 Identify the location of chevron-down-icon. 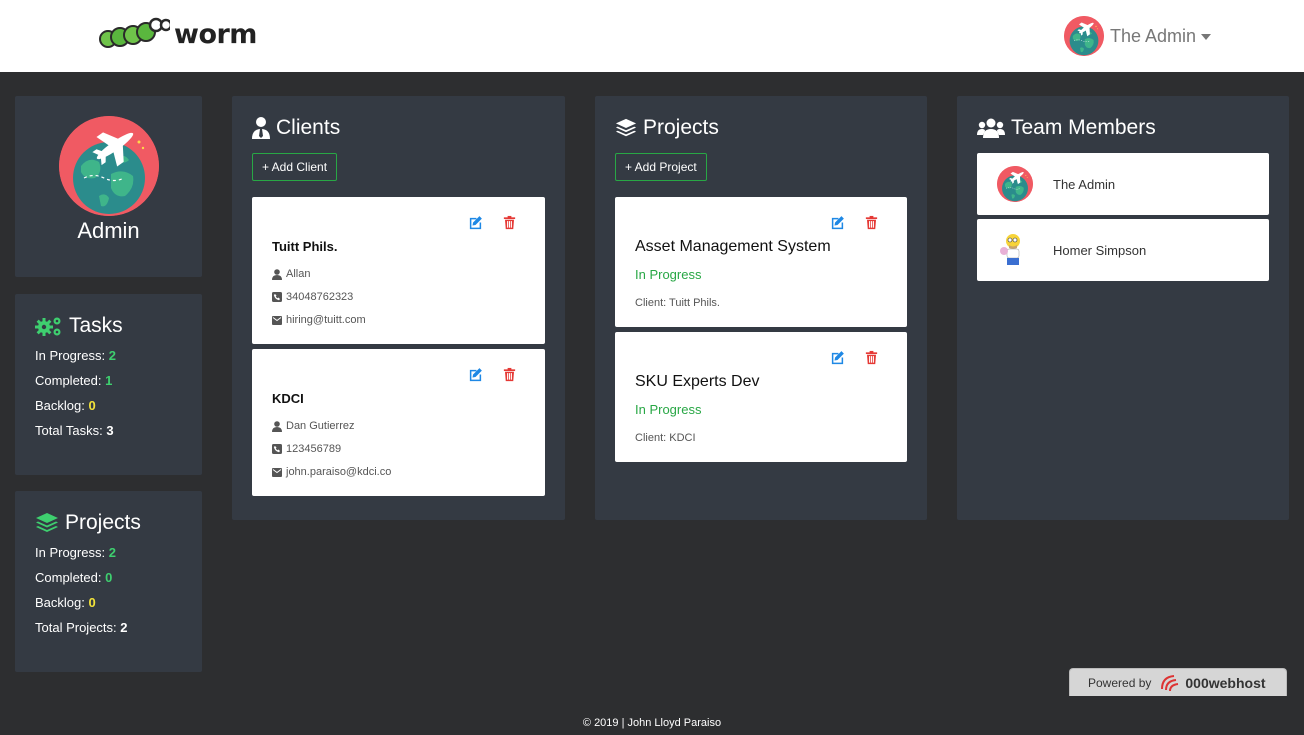
(1206, 37).